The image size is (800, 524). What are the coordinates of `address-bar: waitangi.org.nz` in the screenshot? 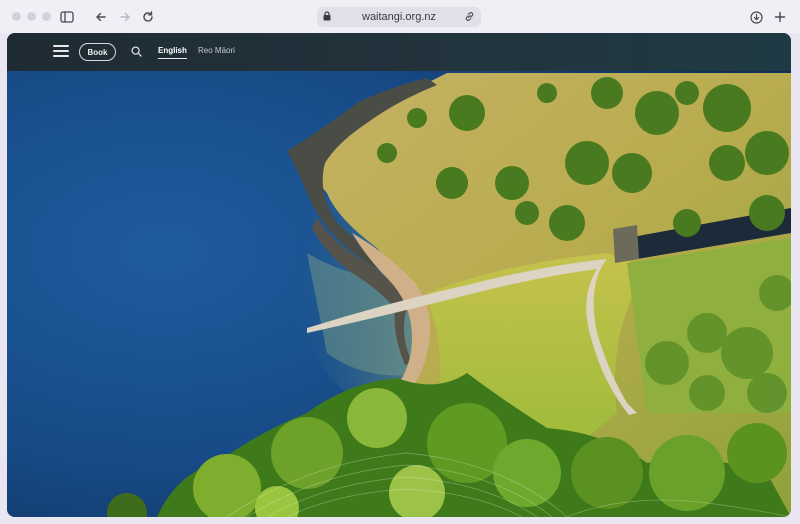 It's located at (399, 17).